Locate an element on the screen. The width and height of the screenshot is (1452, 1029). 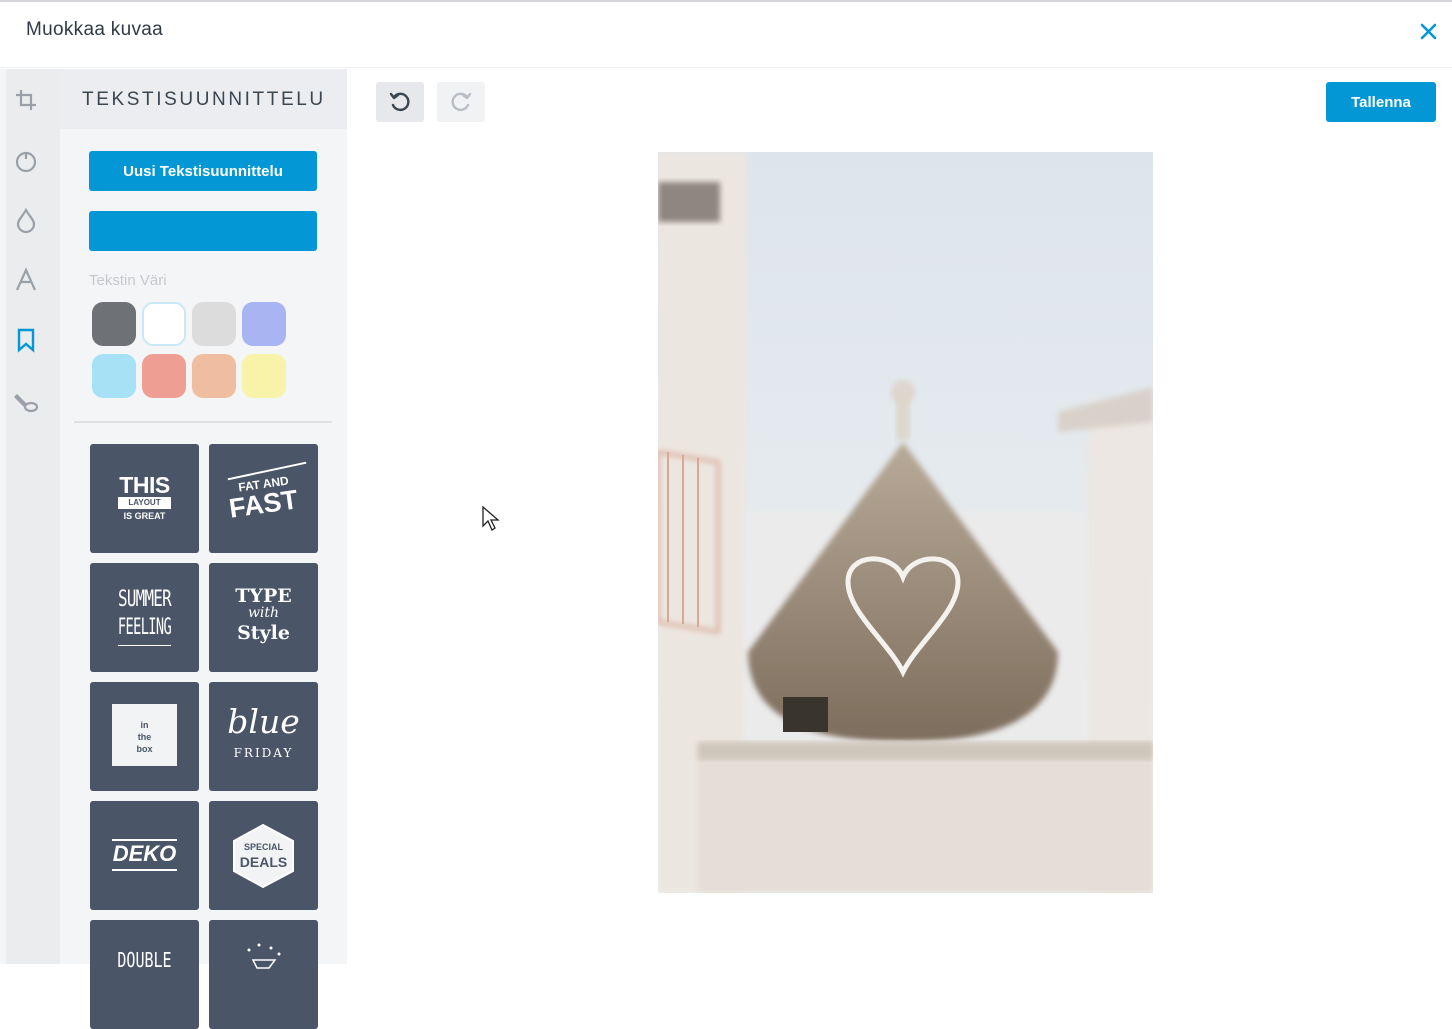
drop-icon is located at coordinates (26, 220).